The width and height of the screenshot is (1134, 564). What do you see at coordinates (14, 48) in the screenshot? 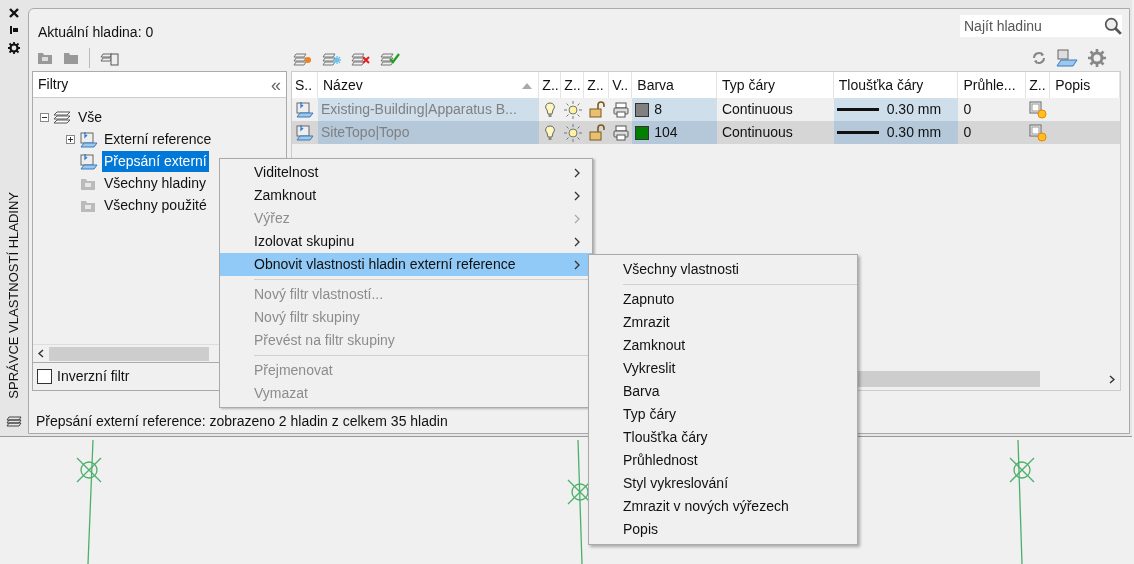
I see `settings-icon` at bounding box center [14, 48].